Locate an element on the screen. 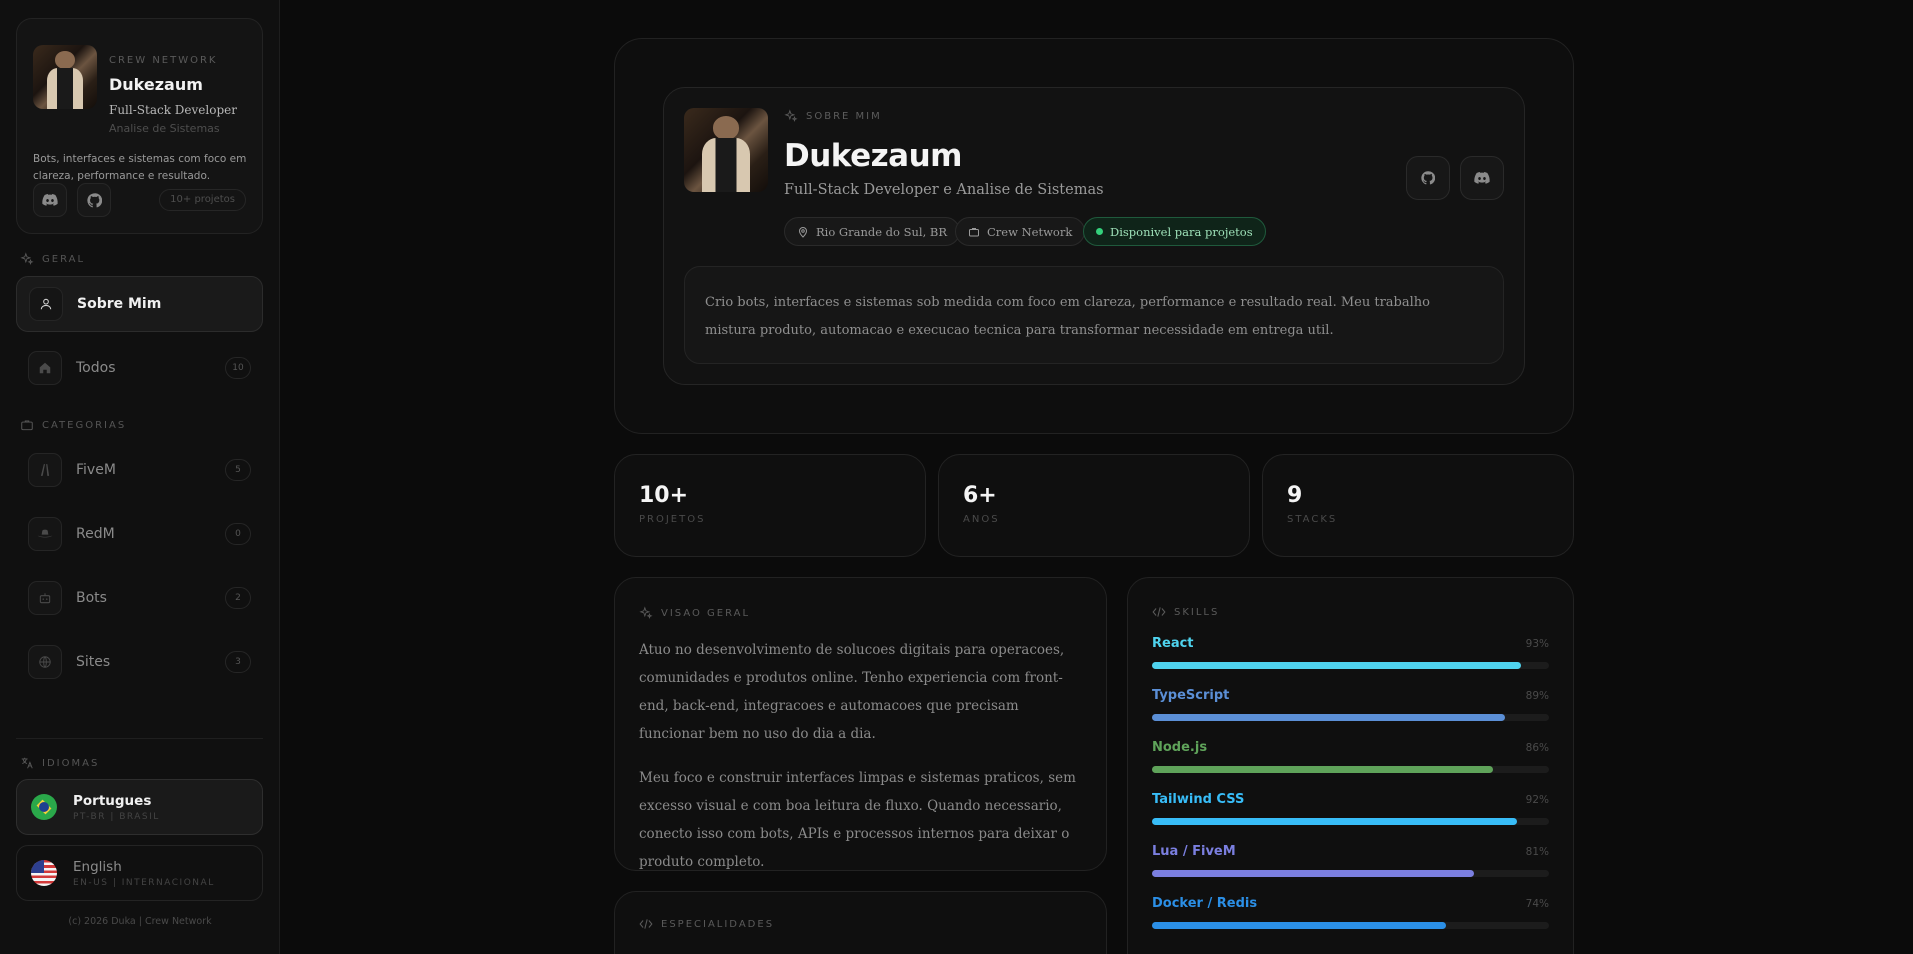 The width and height of the screenshot is (1913, 954). location-text: Rio Grande do Sul, BR is located at coordinates (882, 231).